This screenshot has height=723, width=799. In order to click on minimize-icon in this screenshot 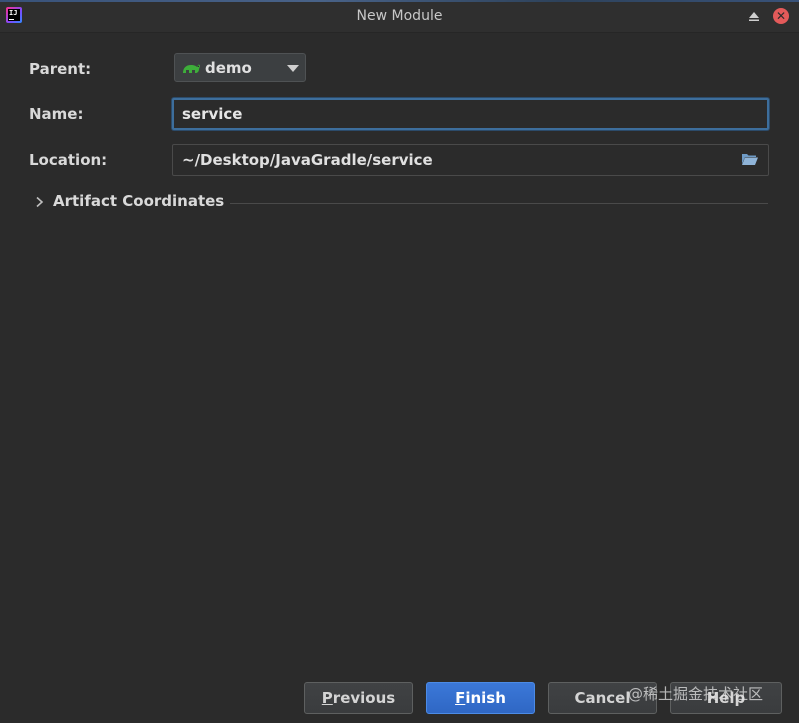, I will do `click(754, 16)`.